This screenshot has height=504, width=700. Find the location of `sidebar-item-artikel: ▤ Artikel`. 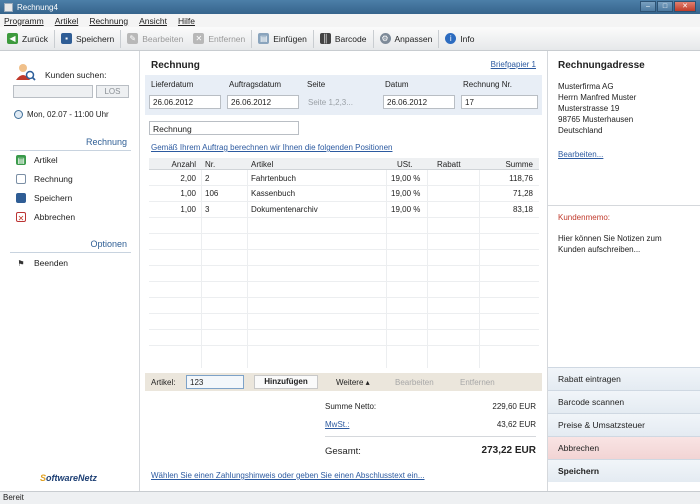

sidebar-item-artikel: ▤ Artikel is located at coordinates (37, 160).